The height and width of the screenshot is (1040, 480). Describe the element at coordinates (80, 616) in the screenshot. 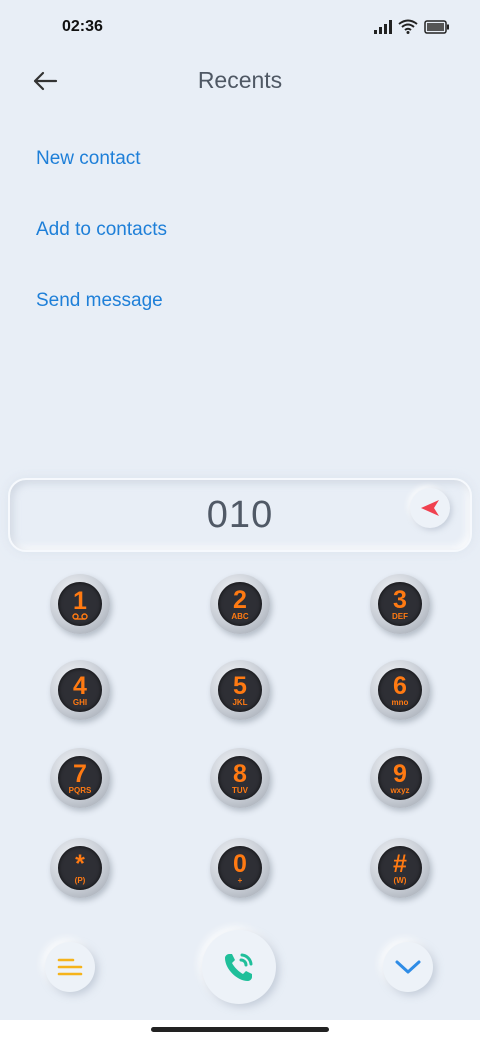

I see `voicemail-icon` at that location.